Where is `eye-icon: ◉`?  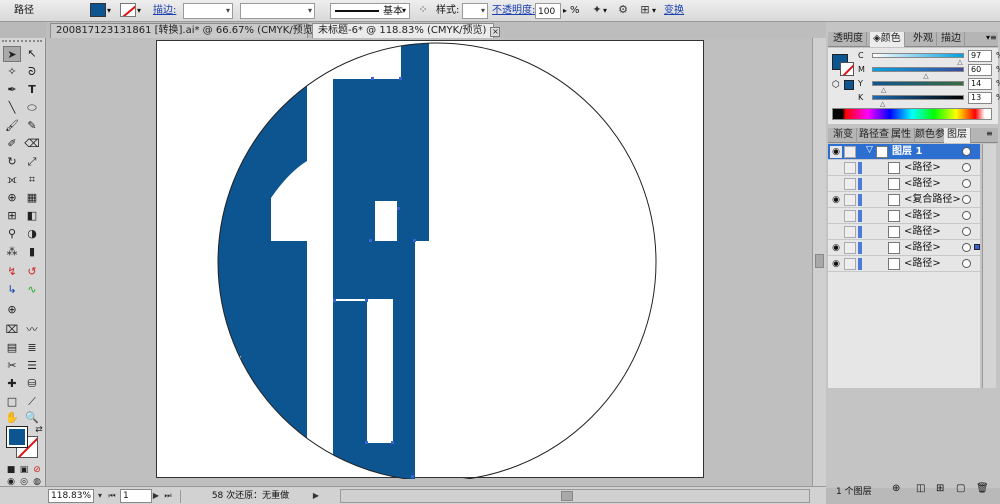
eye-icon: ◉ is located at coordinates (836, 152).